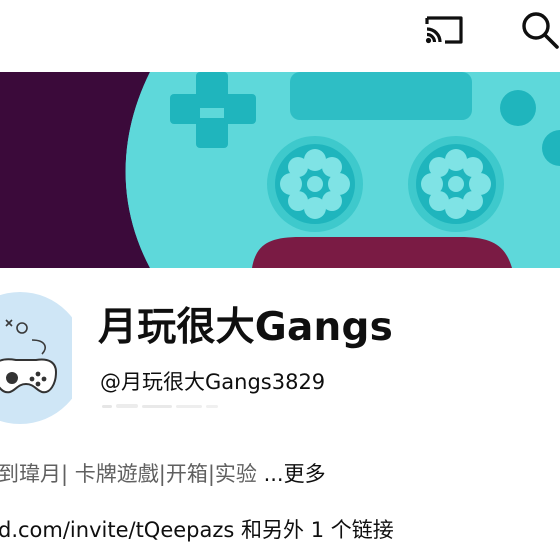 The height and width of the screenshot is (560, 560). Describe the element at coordinates (540, 30) in the screenshot. I see `search-icon` at that location.